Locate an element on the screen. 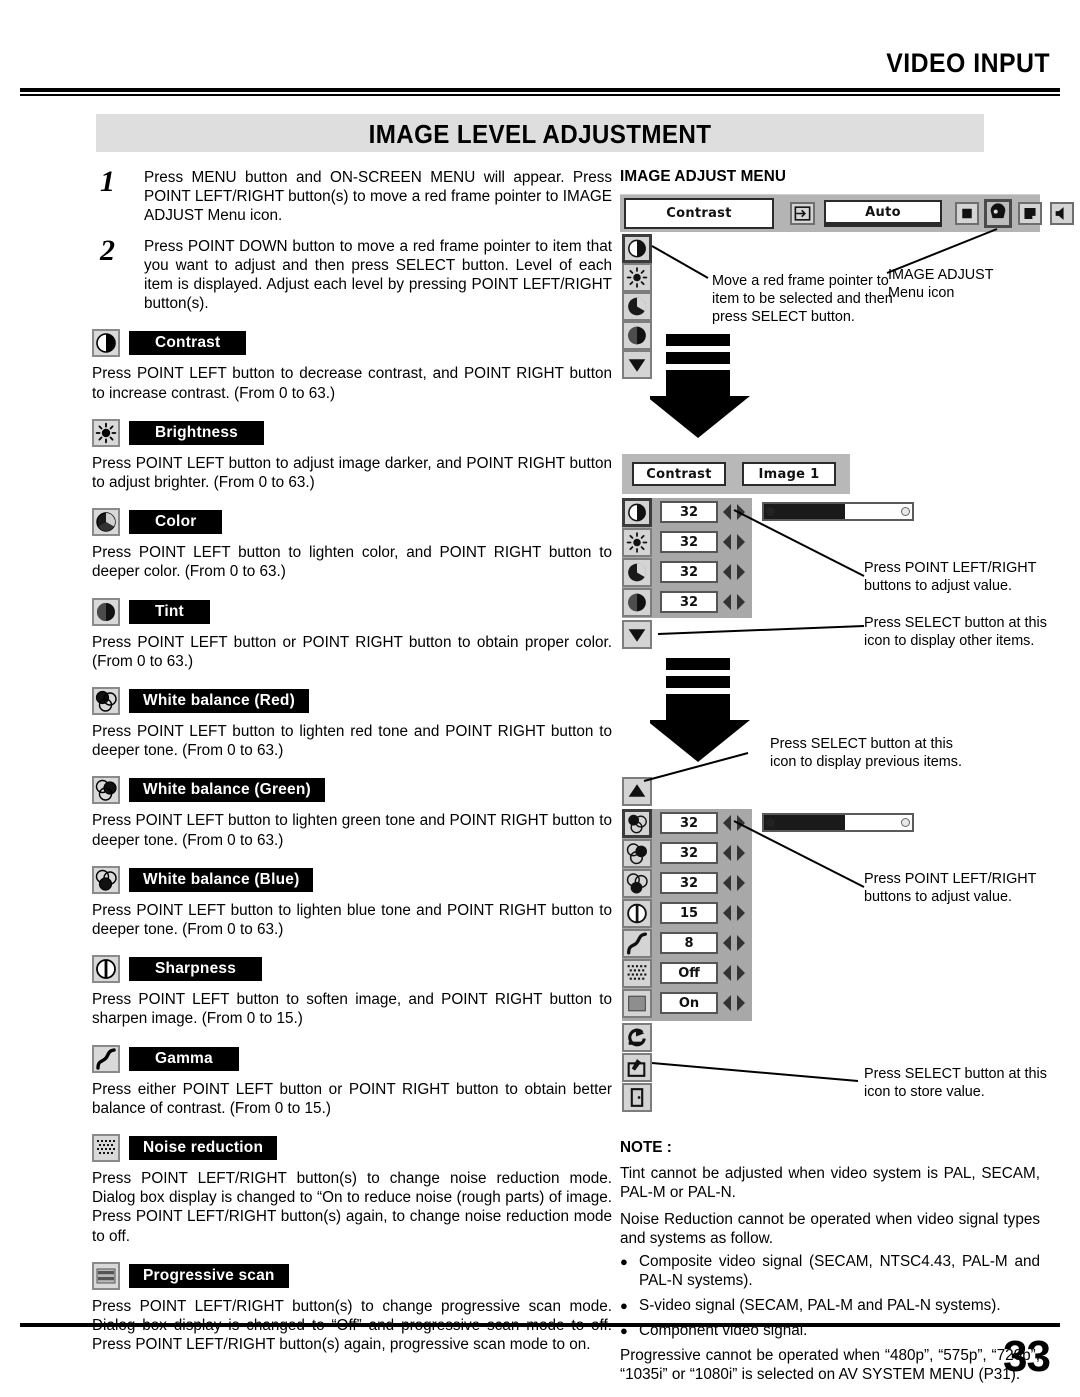  item-label: Sharpness is located at coordinates (196, 969).